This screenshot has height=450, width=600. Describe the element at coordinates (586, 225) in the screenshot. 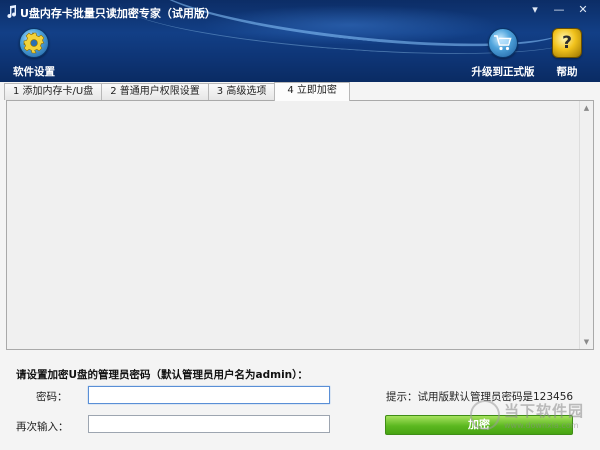

I see `vertical-scrollbar: ▲ ▼` at that location.